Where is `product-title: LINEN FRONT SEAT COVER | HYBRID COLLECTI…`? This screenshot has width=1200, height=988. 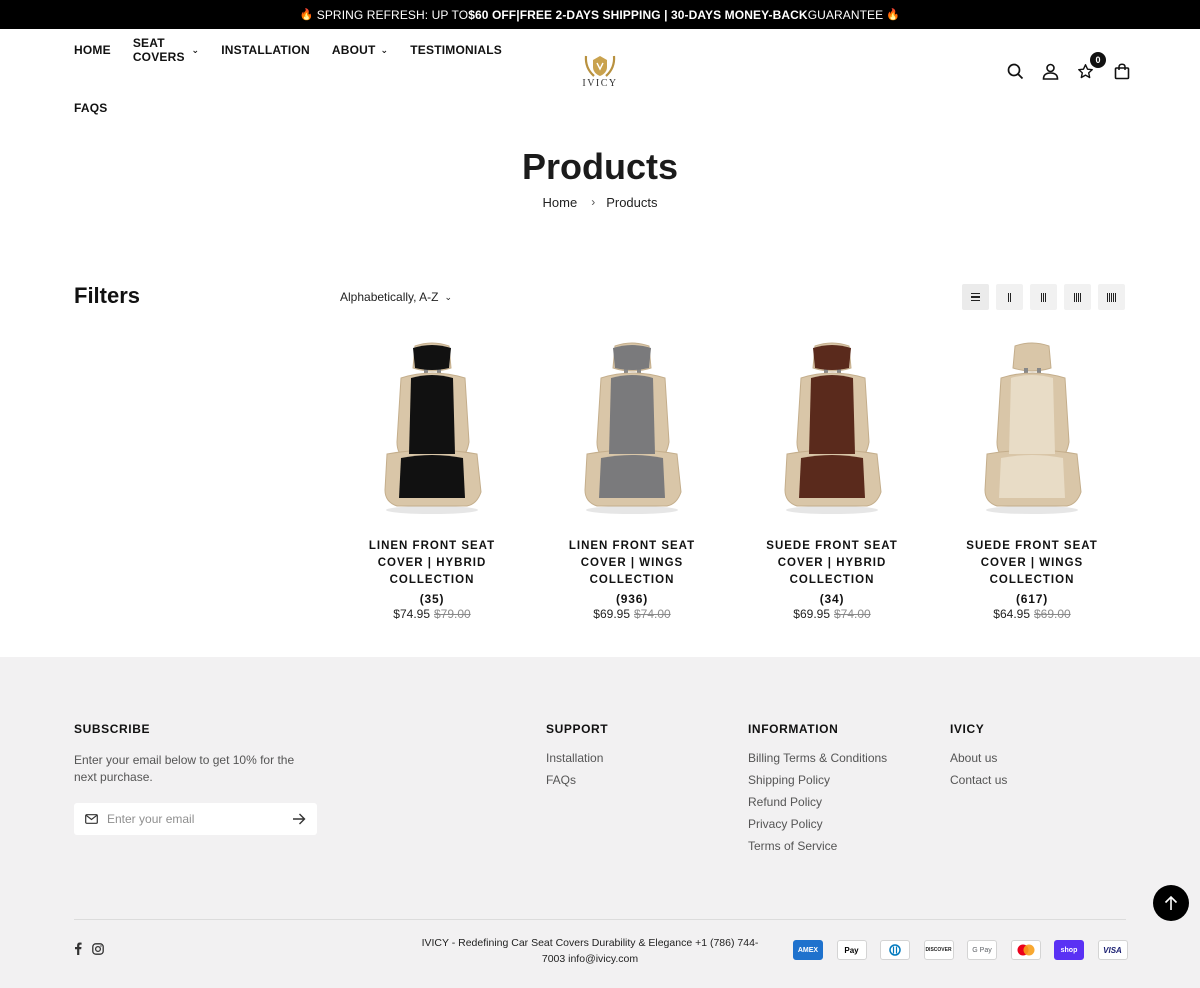
product-title: LINEN FRONT SEAT COVER | HYBRID COLLECTI… is located at coordinates (432, 563).